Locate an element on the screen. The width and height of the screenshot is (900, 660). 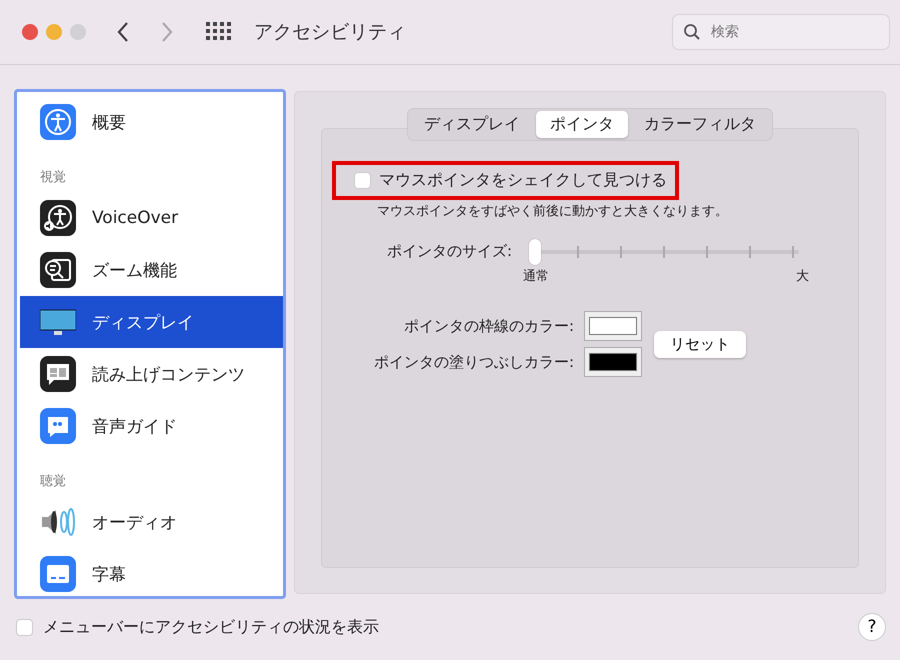
speech-bubble-icon is located at coordinates (58, 374).